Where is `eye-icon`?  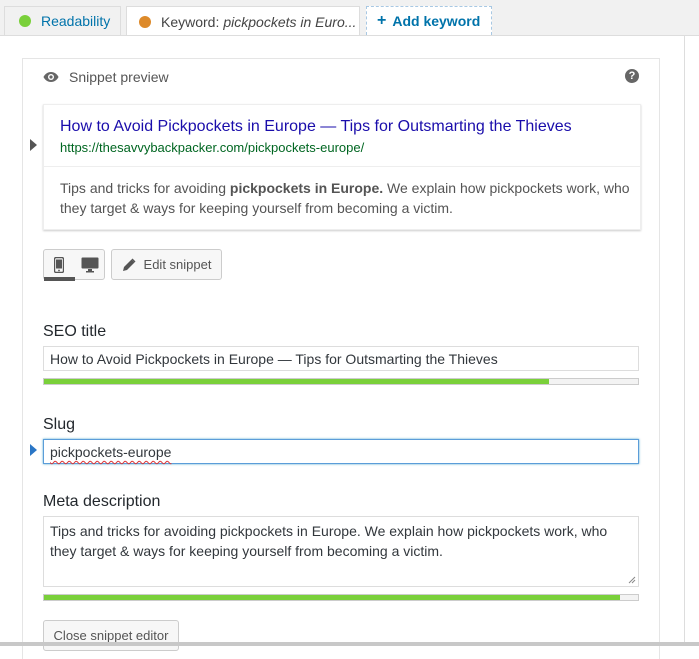
eye-icon is located at coordinates (51, 77).